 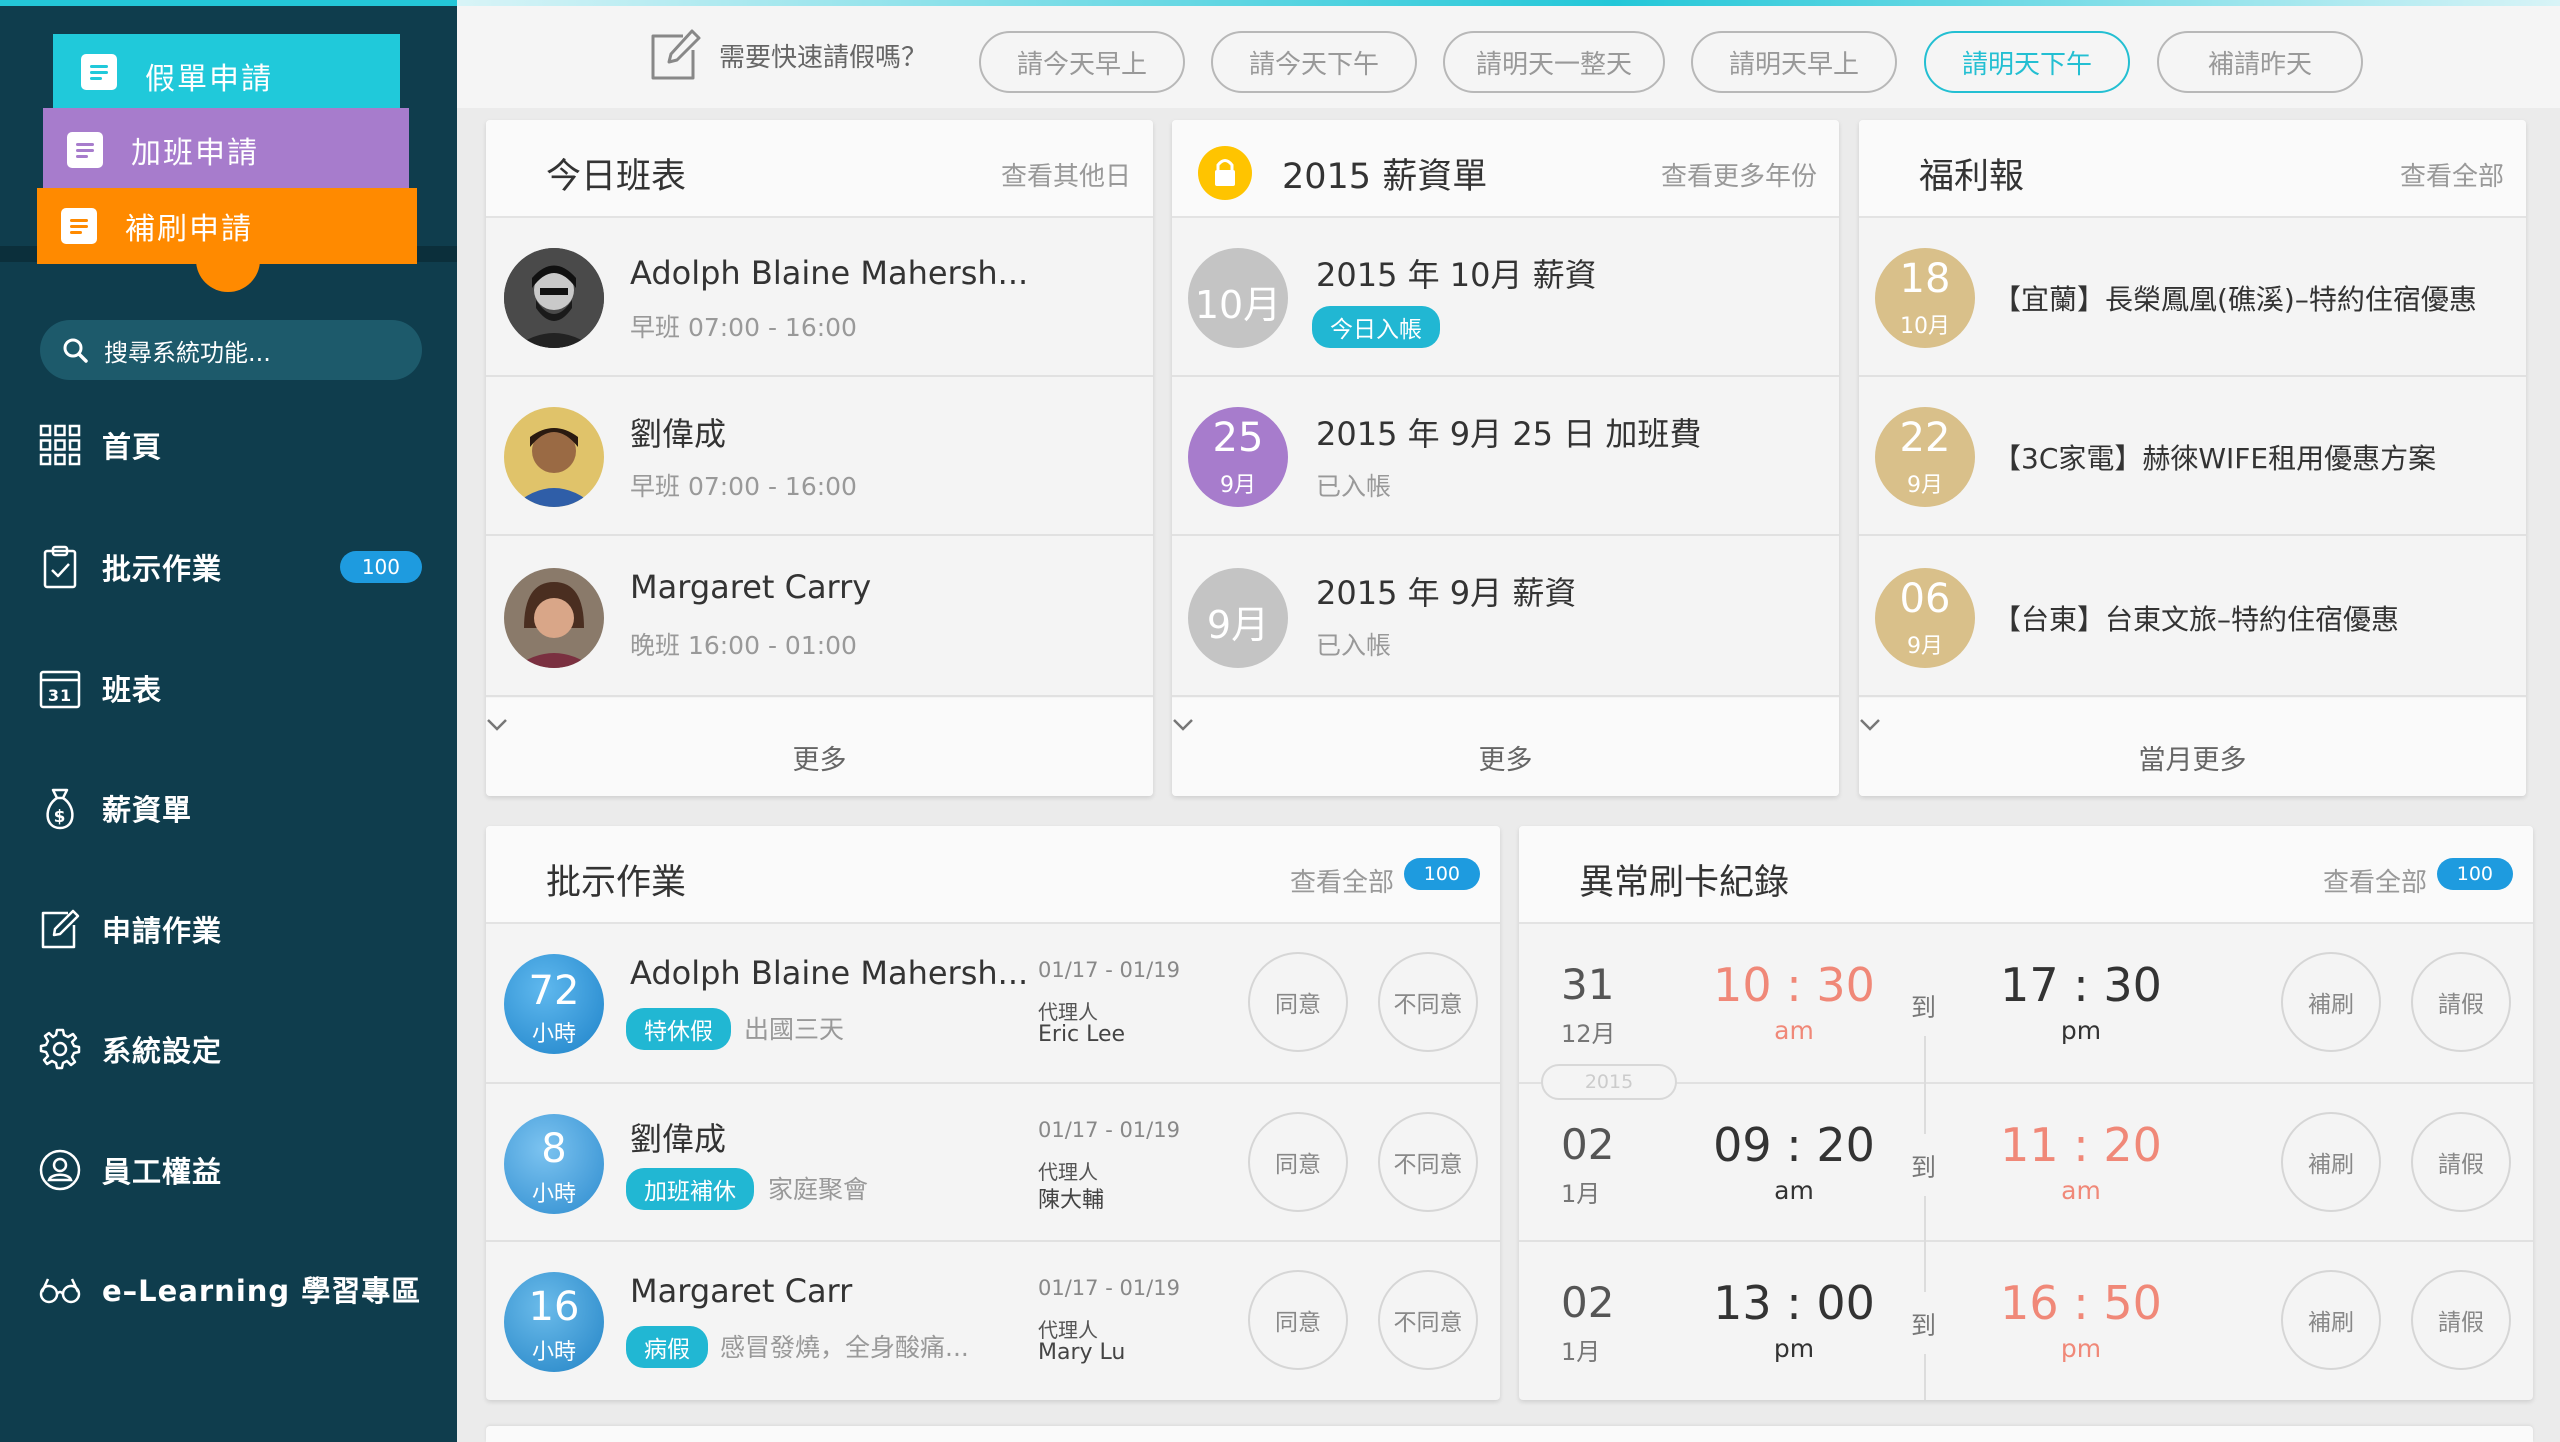 I want to click on list-item: Margaret Carry 晚班 16:00 - 01:00, so click(x=819, y=616).